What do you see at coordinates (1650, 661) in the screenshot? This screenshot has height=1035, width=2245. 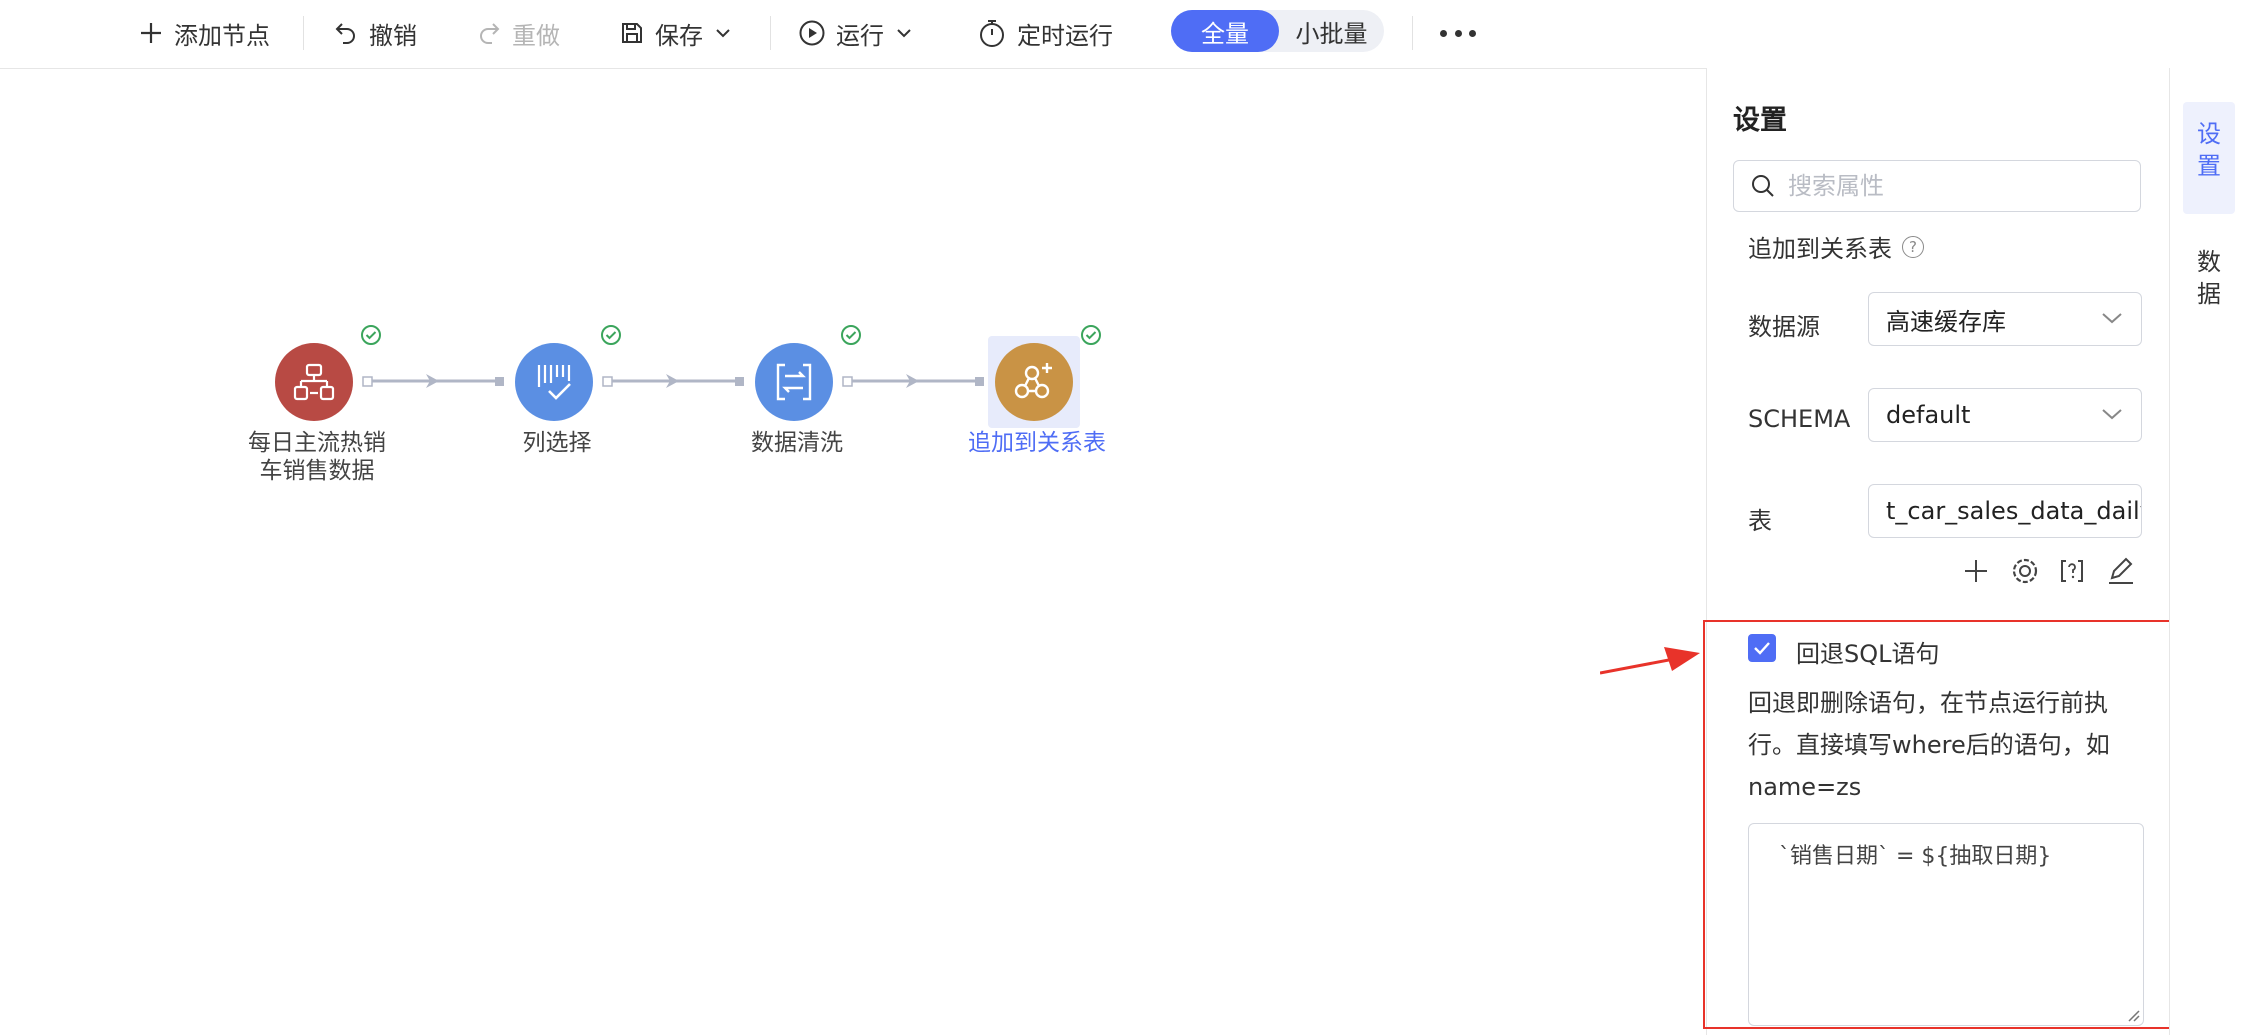 I see `annotation-arrow` at bounding box center [1650, 661].